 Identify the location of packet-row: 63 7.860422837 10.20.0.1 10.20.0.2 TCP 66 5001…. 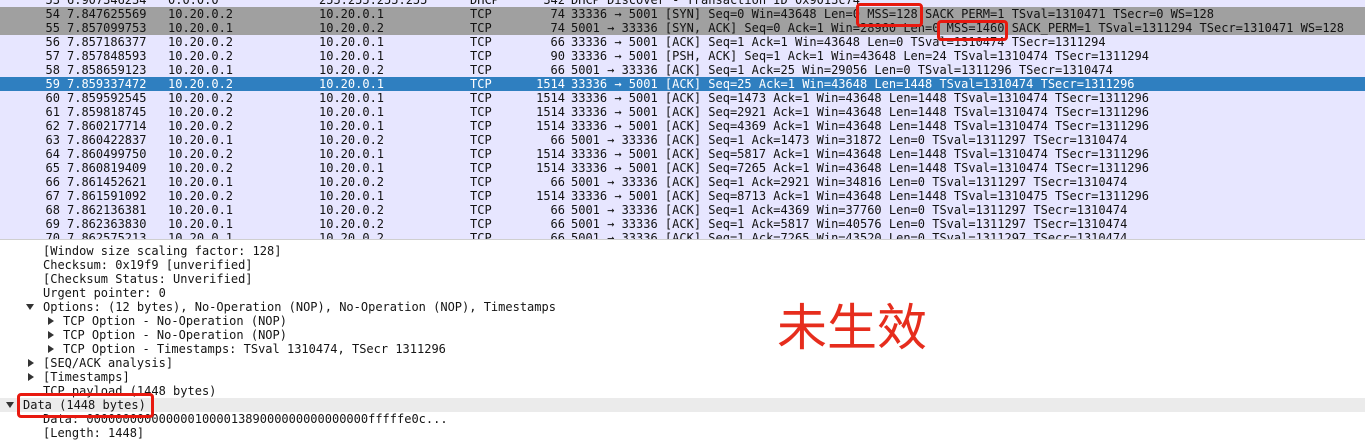
(682, 140).